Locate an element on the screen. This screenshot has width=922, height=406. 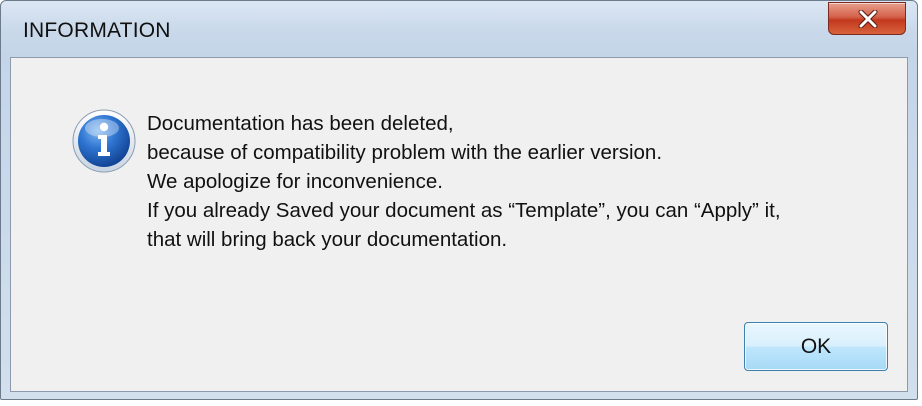
close-button is located at coordinates (867, 18).